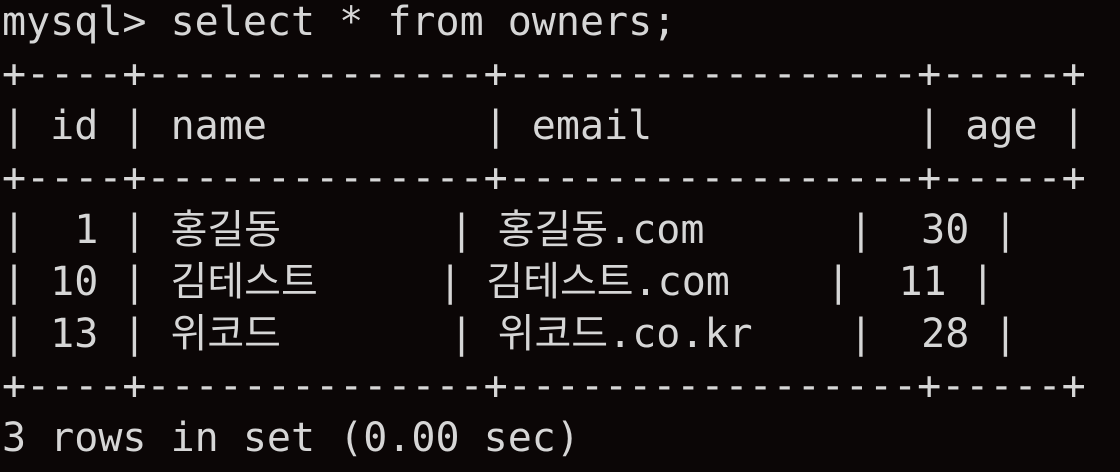 The width and height of the screenshot is (1120, 472). Describe the element at coordinates (498, 282) in the screenshot. I see `table-row: | 10 | 김테스트 | 김테스트.com | 11 |` at that location.